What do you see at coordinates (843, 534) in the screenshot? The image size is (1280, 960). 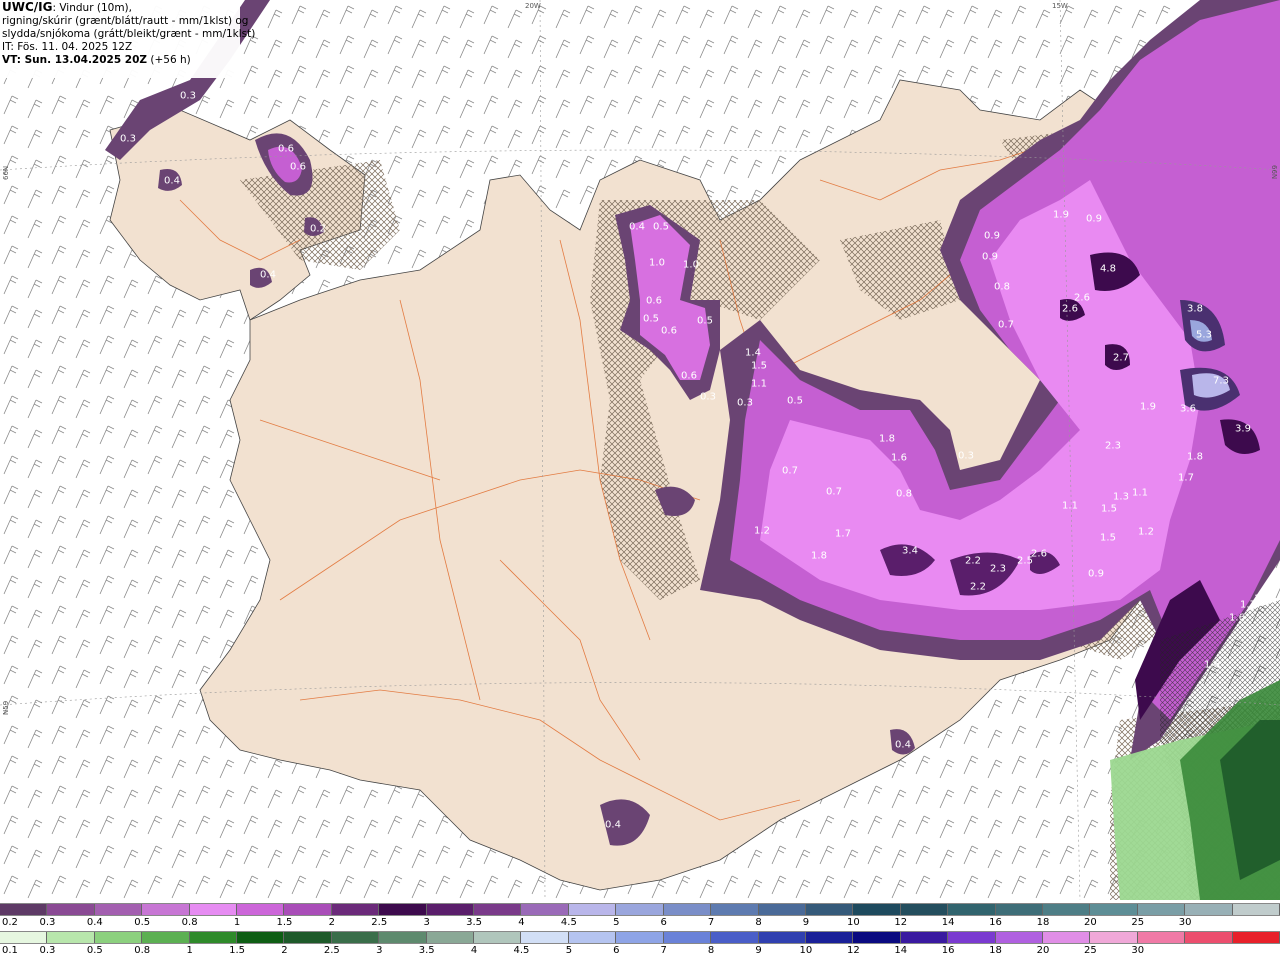 I see `snow-value-label: 1.7` at bounding box center [843, 534].